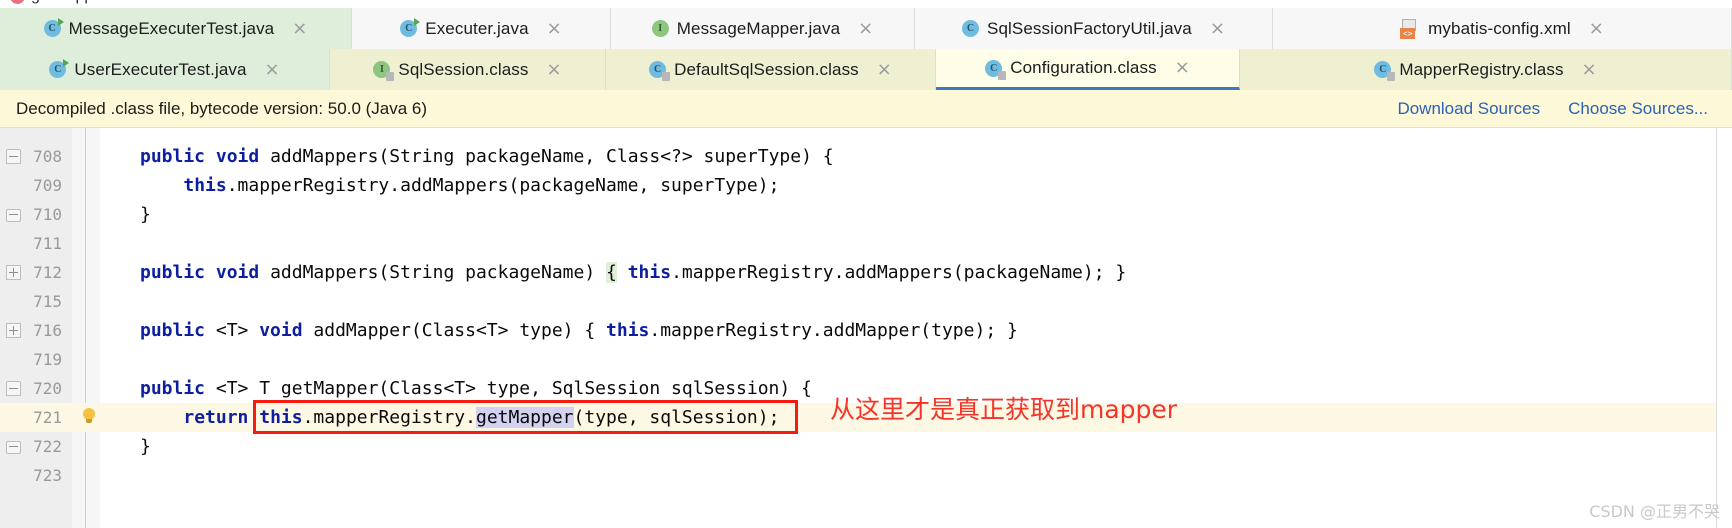 This screenshot has width=1732, height=528. Describe the element at coordinates (1481, 69) in the screenshot. I see `tab-label: MapperRegistry.class` at that location.